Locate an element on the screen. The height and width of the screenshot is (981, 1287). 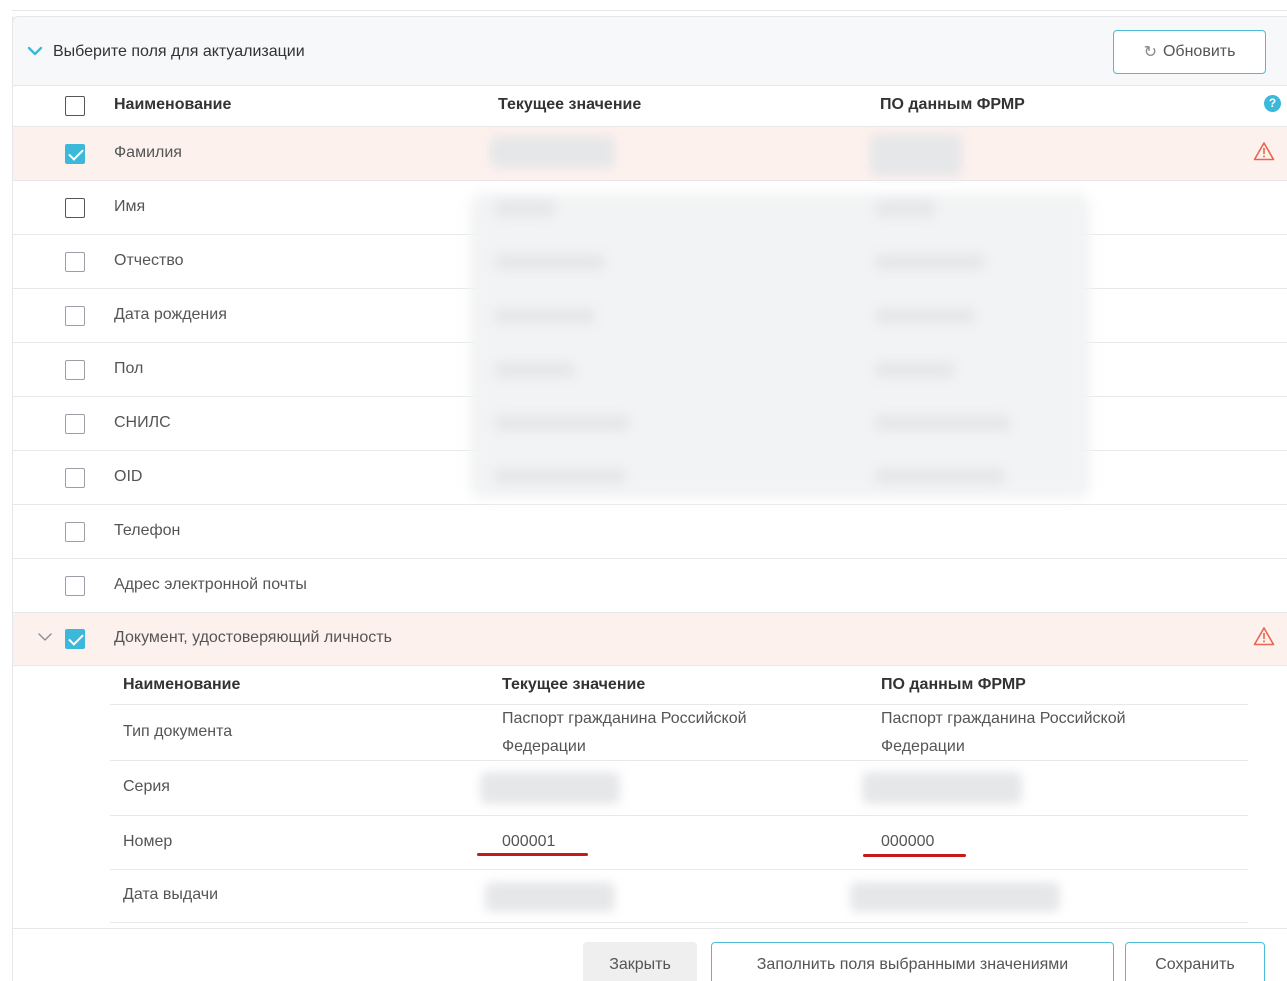
document-row: Документ, удостоверяющий личность is located at coordinates (650, 639).